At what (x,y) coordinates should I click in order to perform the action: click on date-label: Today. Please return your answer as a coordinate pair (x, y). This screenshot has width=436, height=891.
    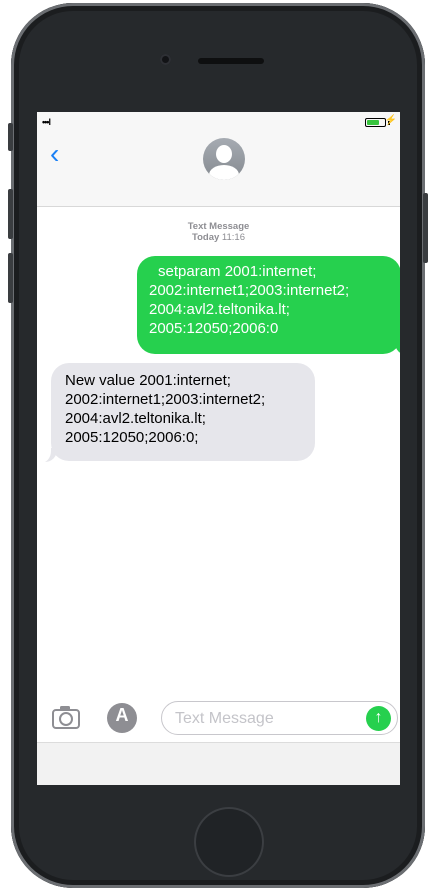
    Looking at the image, I should click on (206, 237).